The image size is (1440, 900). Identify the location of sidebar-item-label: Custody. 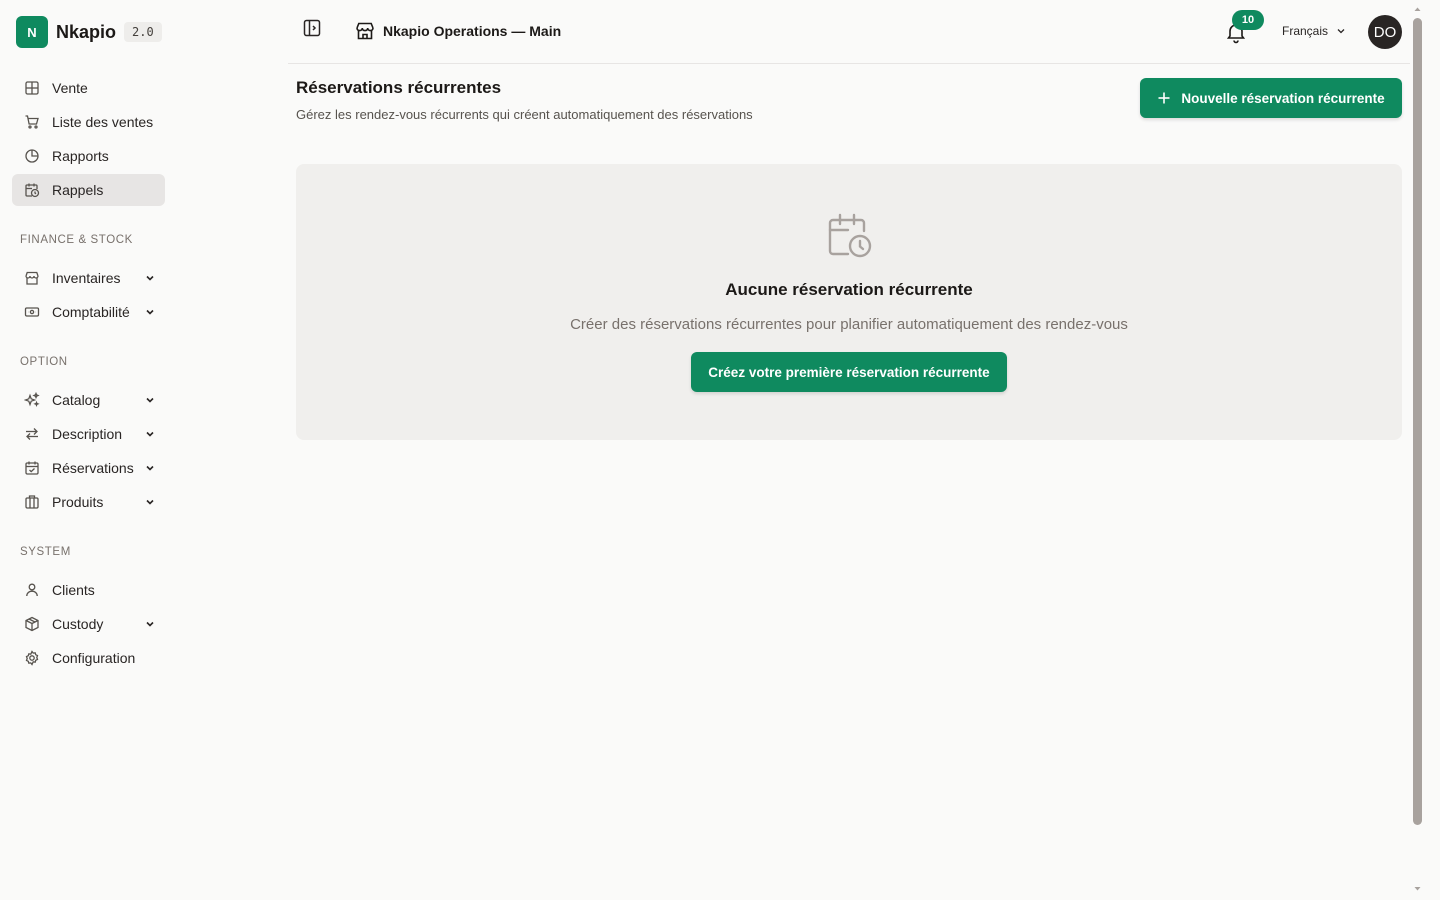
(78, 624).